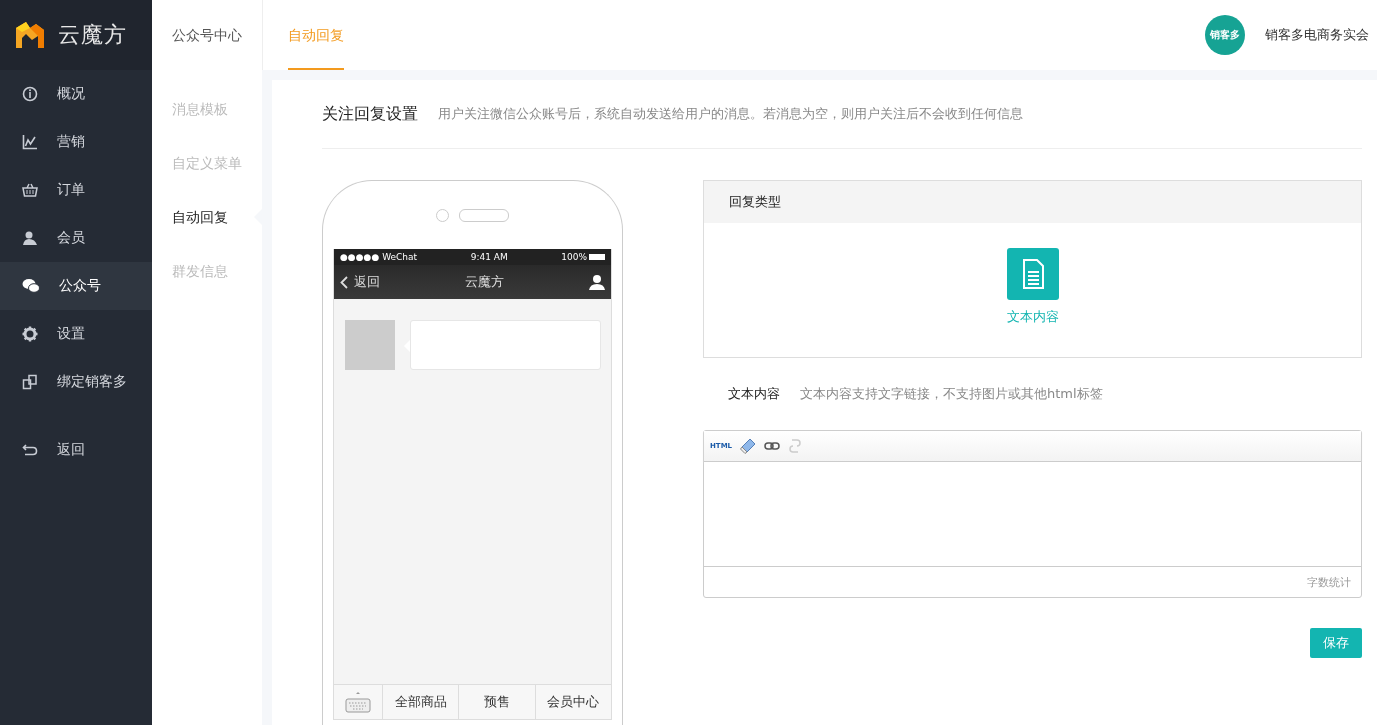 The image size is (1377, 725). Describe the element at coordinates (207, 217) in the screenshot. I see `subnav-item: 自动回复` at that location.